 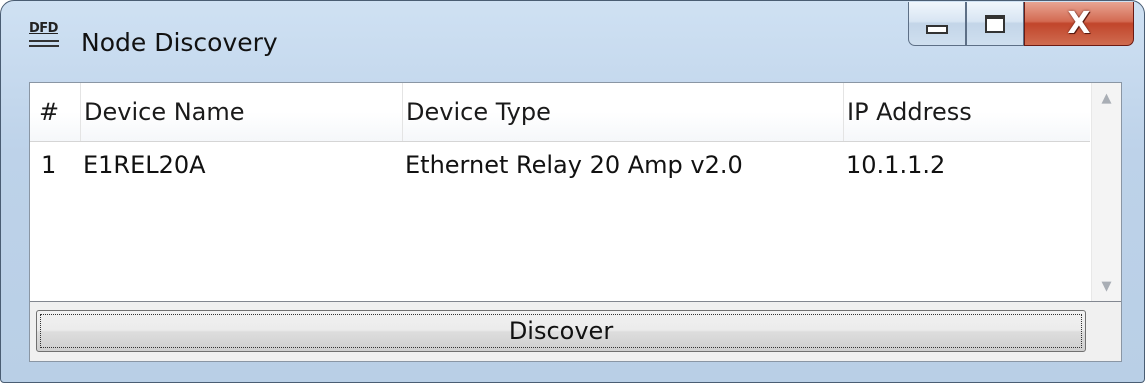 I want to click on list-header: # Device Name Device Type IP Address, so click(x=560, y=112).